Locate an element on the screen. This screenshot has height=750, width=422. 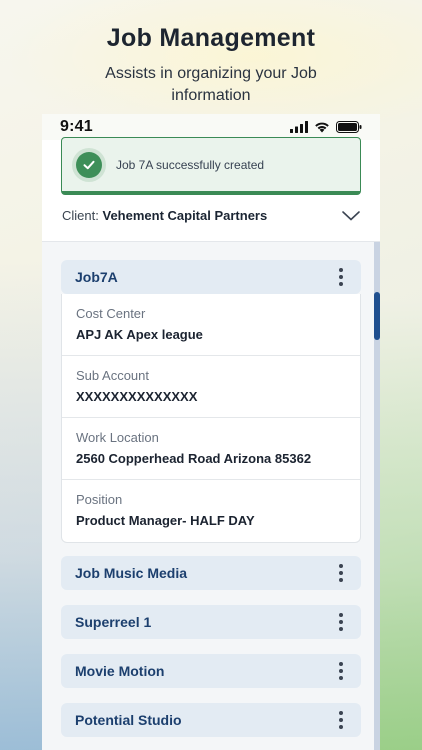
client-selector: Client: Vehement Capital Partners is located at coordinates (211, 216).